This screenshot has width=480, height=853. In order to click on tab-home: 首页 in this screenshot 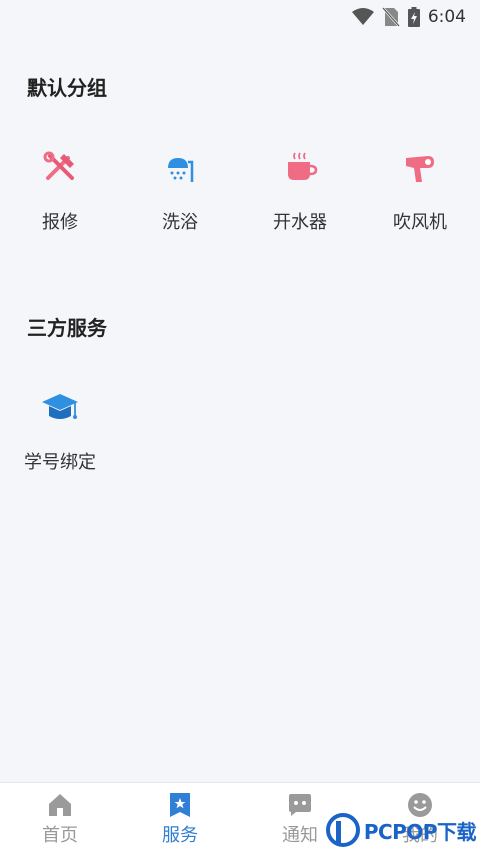, I will do `click(60, 818)`.